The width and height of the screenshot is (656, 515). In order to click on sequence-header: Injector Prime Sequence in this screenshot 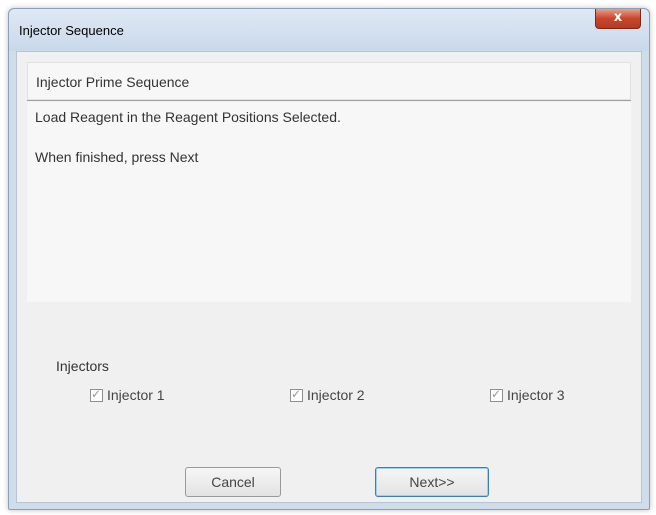, I will do `click(329, 81)`.